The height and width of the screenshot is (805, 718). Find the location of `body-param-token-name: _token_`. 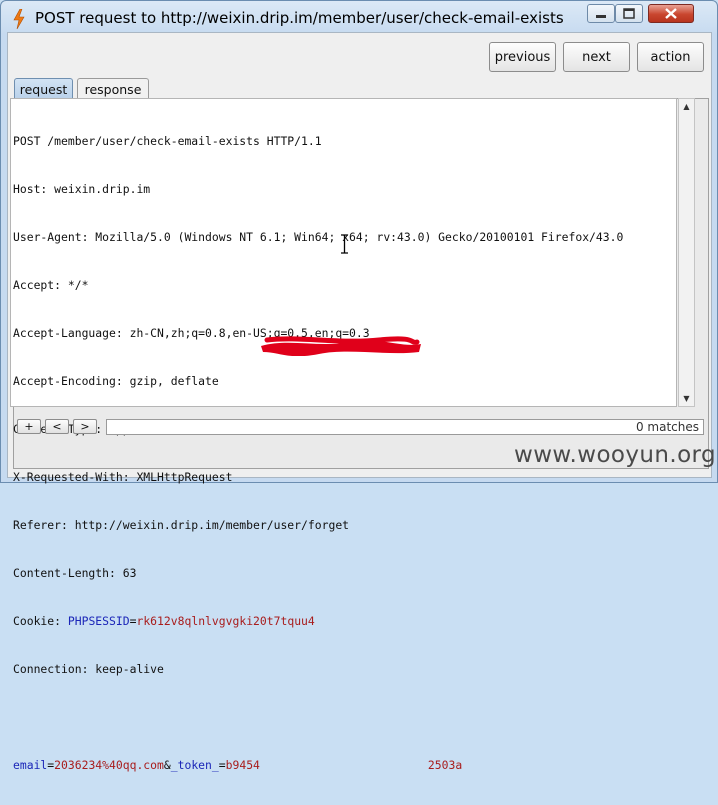

body-param-token-name: _token_ is located at coordinates (194, 765).